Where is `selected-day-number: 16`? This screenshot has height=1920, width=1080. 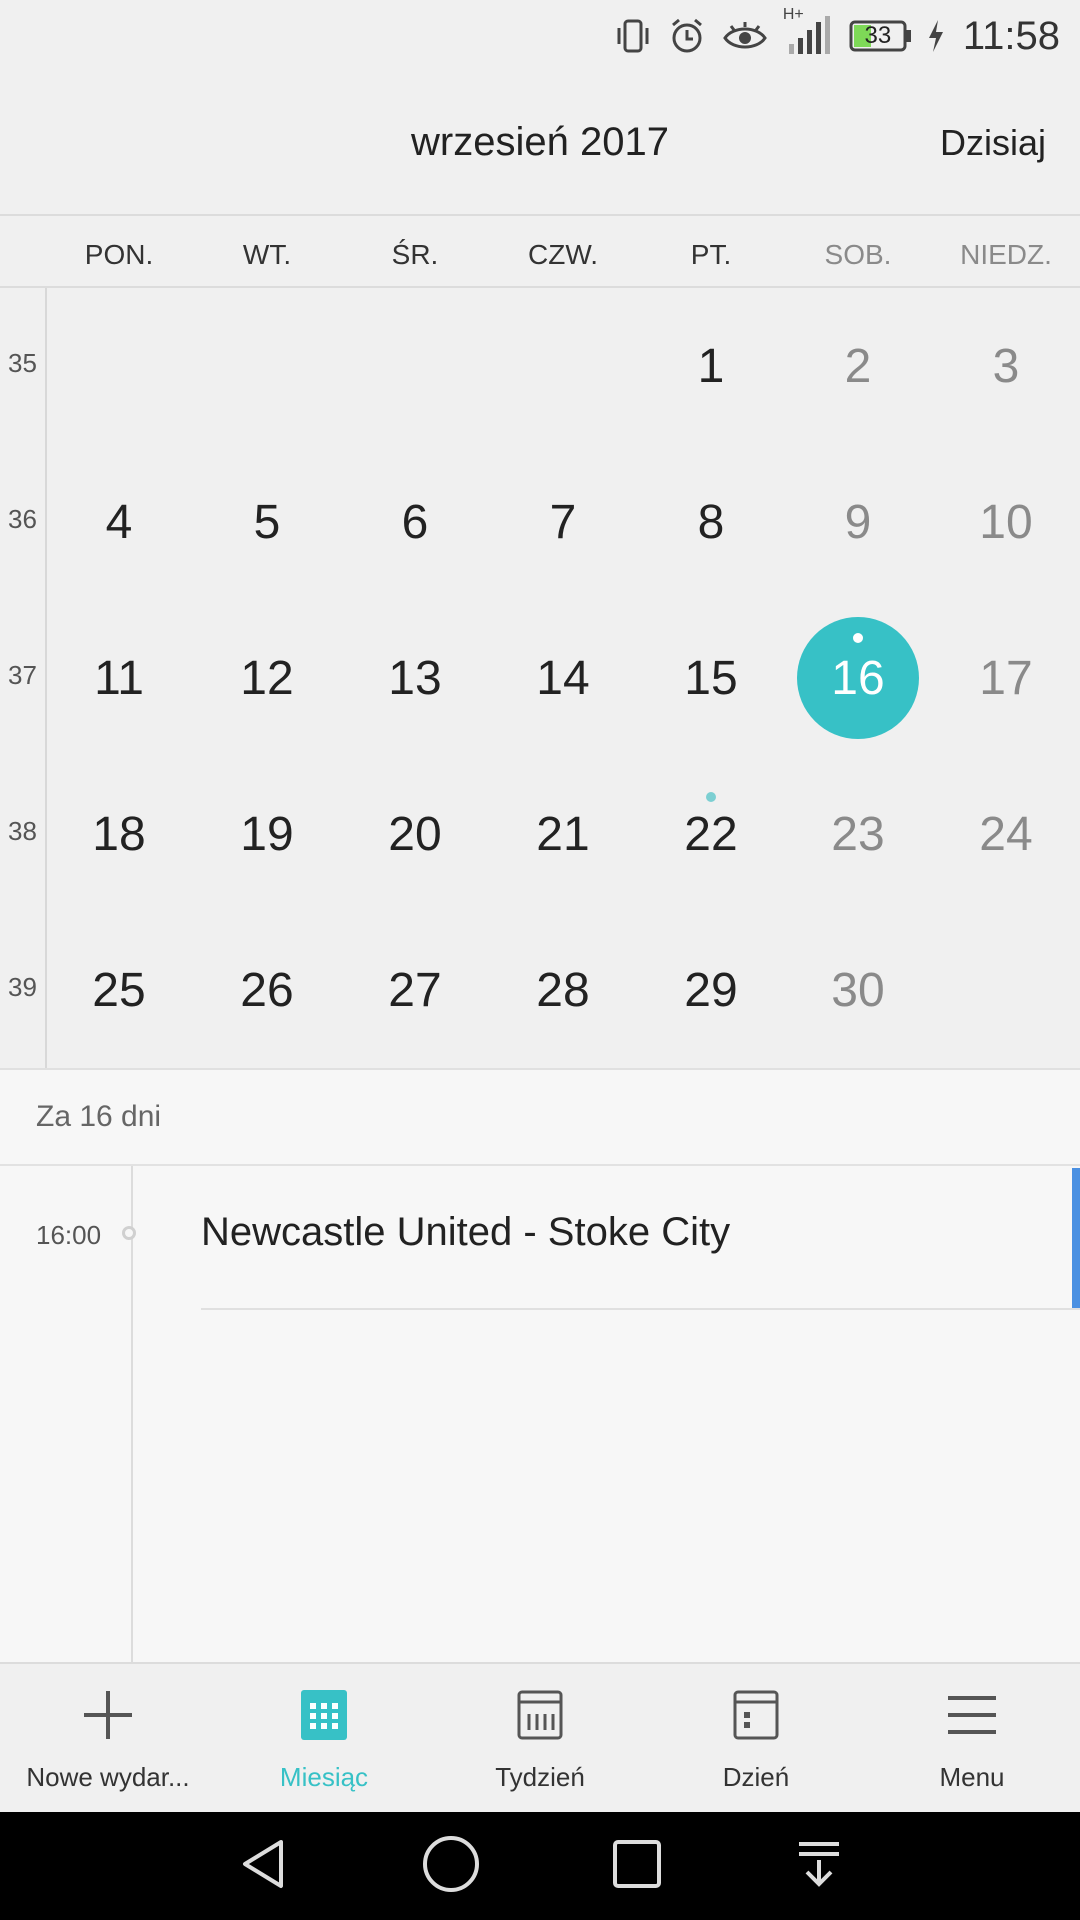
selected-day-number: 16 is located at coordinates (858, 678).